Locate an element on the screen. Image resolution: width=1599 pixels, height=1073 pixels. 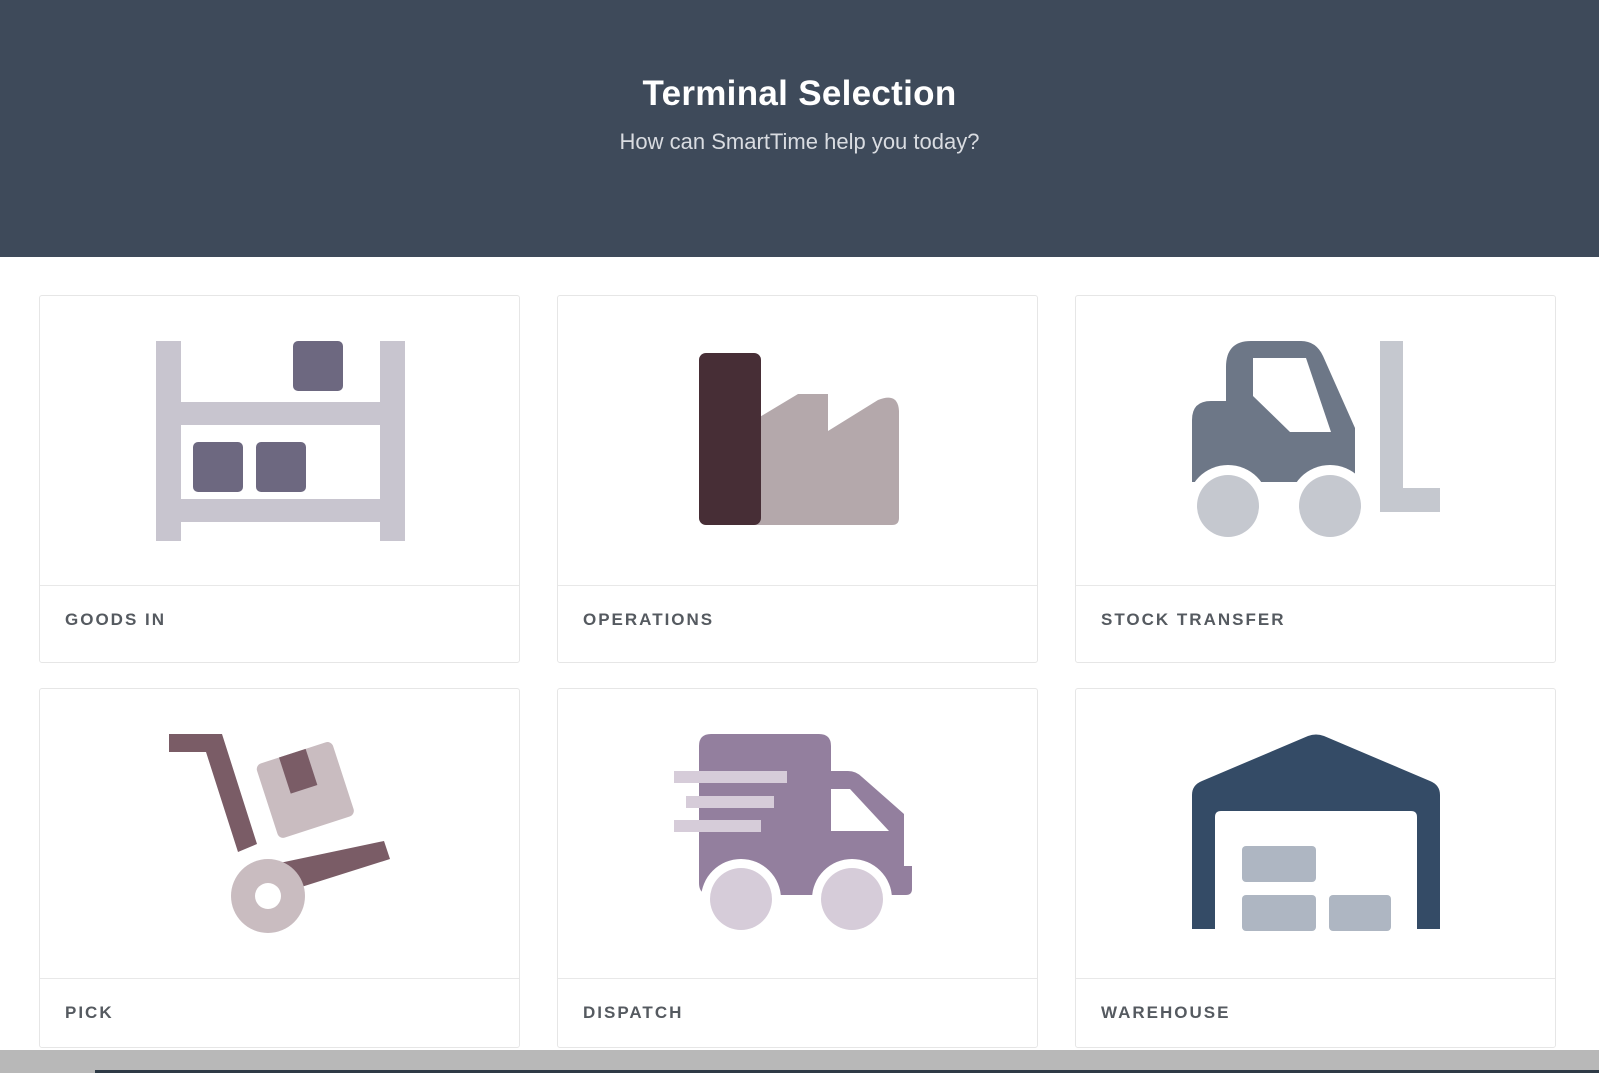
tile-operations: OPERATIONS is located at coordinates (797, 479).